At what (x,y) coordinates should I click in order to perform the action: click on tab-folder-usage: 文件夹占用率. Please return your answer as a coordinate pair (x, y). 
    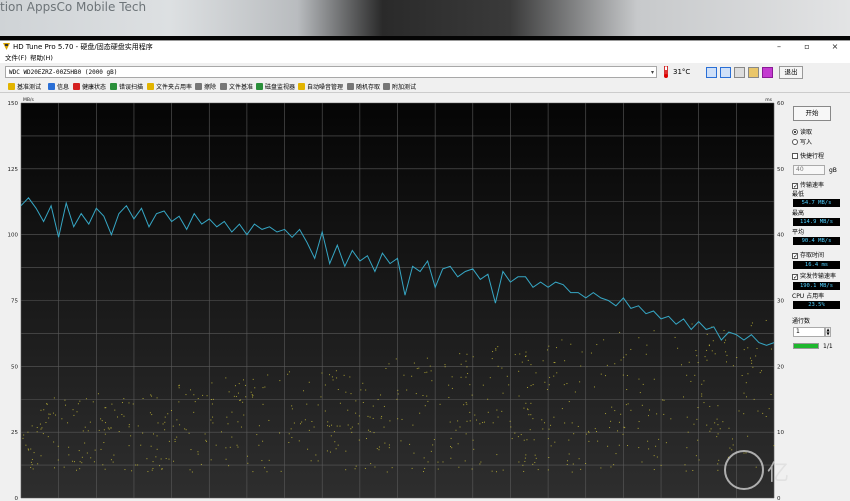
    Looking at the image, I should click on (169, 87).